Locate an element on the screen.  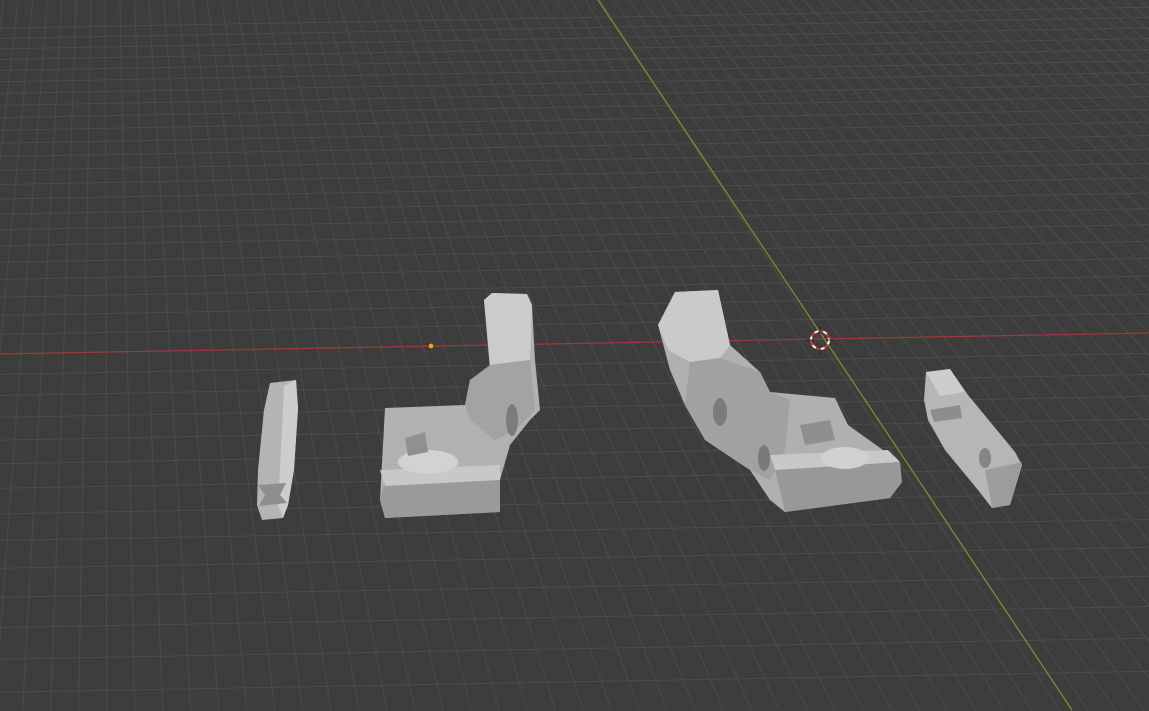
mesh-part-bar-left is located at coordinates (277, 450).